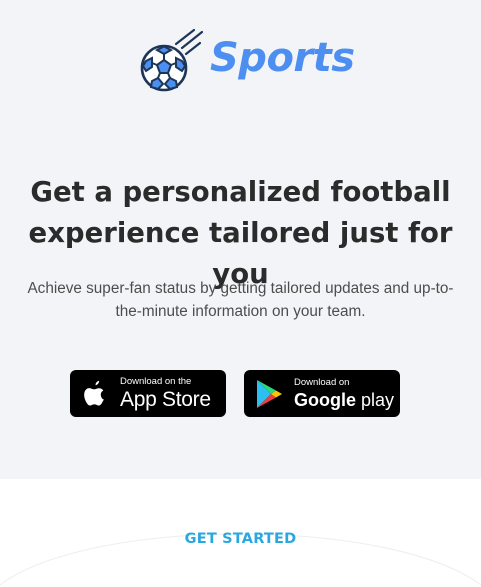 The height and width of the screenshot is (587, 481). What do you see at coordinates (325, 400) in the screenshot?
I see `google-word: Google` at bounding box center [325, 400].